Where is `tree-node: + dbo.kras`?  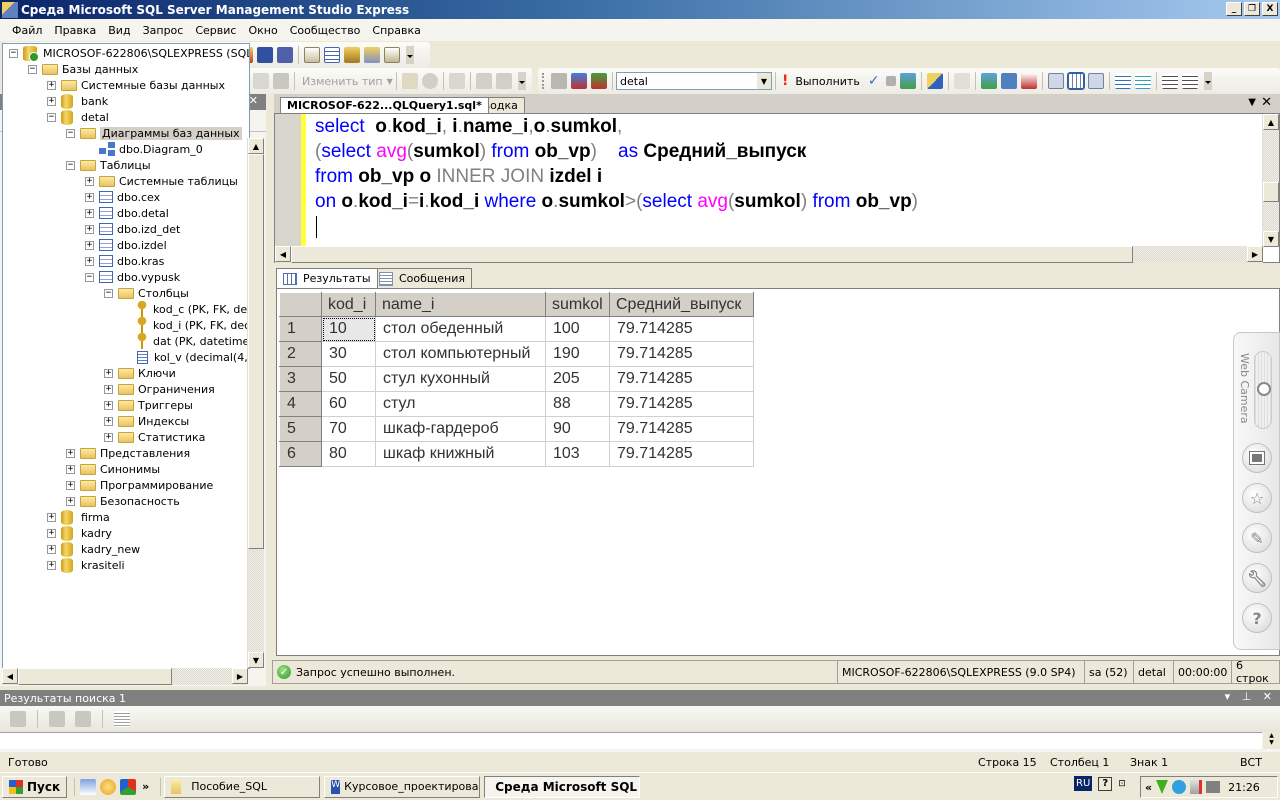 tree-node: + dbo.kras is located at coordinates (124, 261).